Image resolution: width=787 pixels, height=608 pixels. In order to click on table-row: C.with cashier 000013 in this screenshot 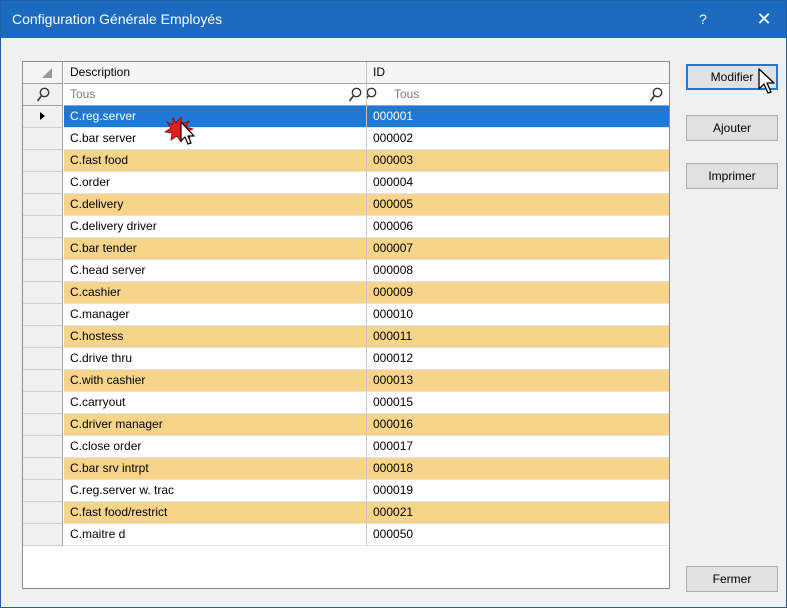, I will do `click(346, 381)`.